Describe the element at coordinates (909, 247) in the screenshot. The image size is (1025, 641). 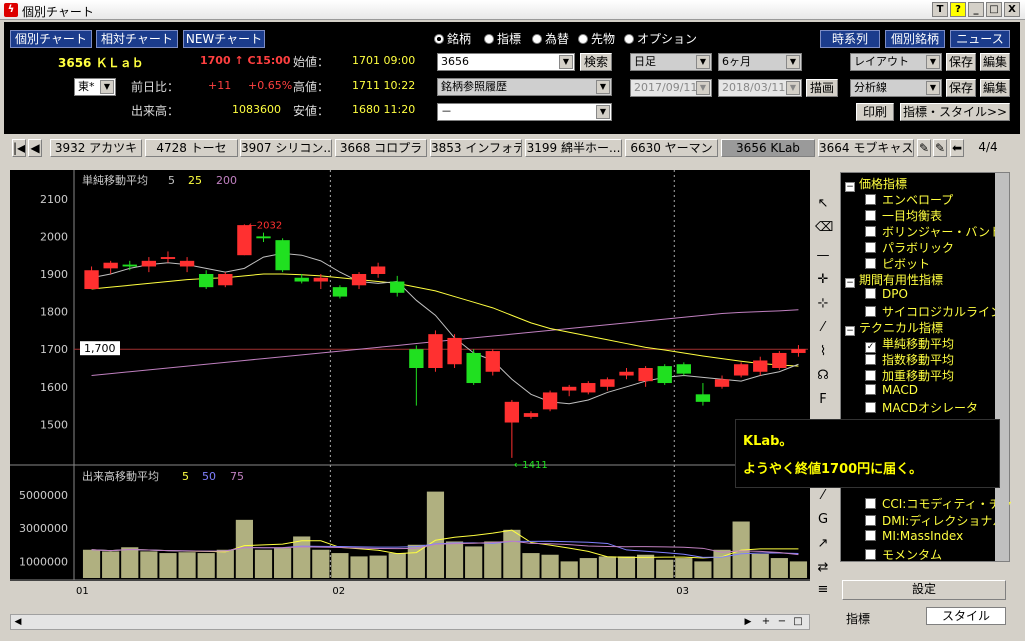
I see `tree-item: パラボリック` at that location.